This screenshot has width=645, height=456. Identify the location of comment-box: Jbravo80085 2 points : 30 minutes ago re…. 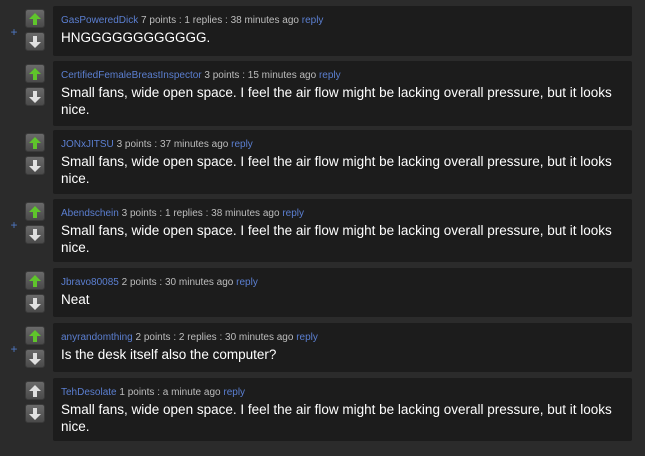
(342, 292).